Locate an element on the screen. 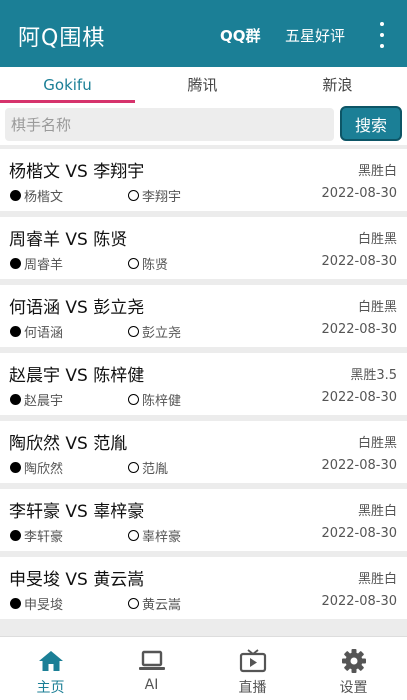 The image size is (407, 700). white-player-name: 辜梓豪 is located at coordinates (162, 537).